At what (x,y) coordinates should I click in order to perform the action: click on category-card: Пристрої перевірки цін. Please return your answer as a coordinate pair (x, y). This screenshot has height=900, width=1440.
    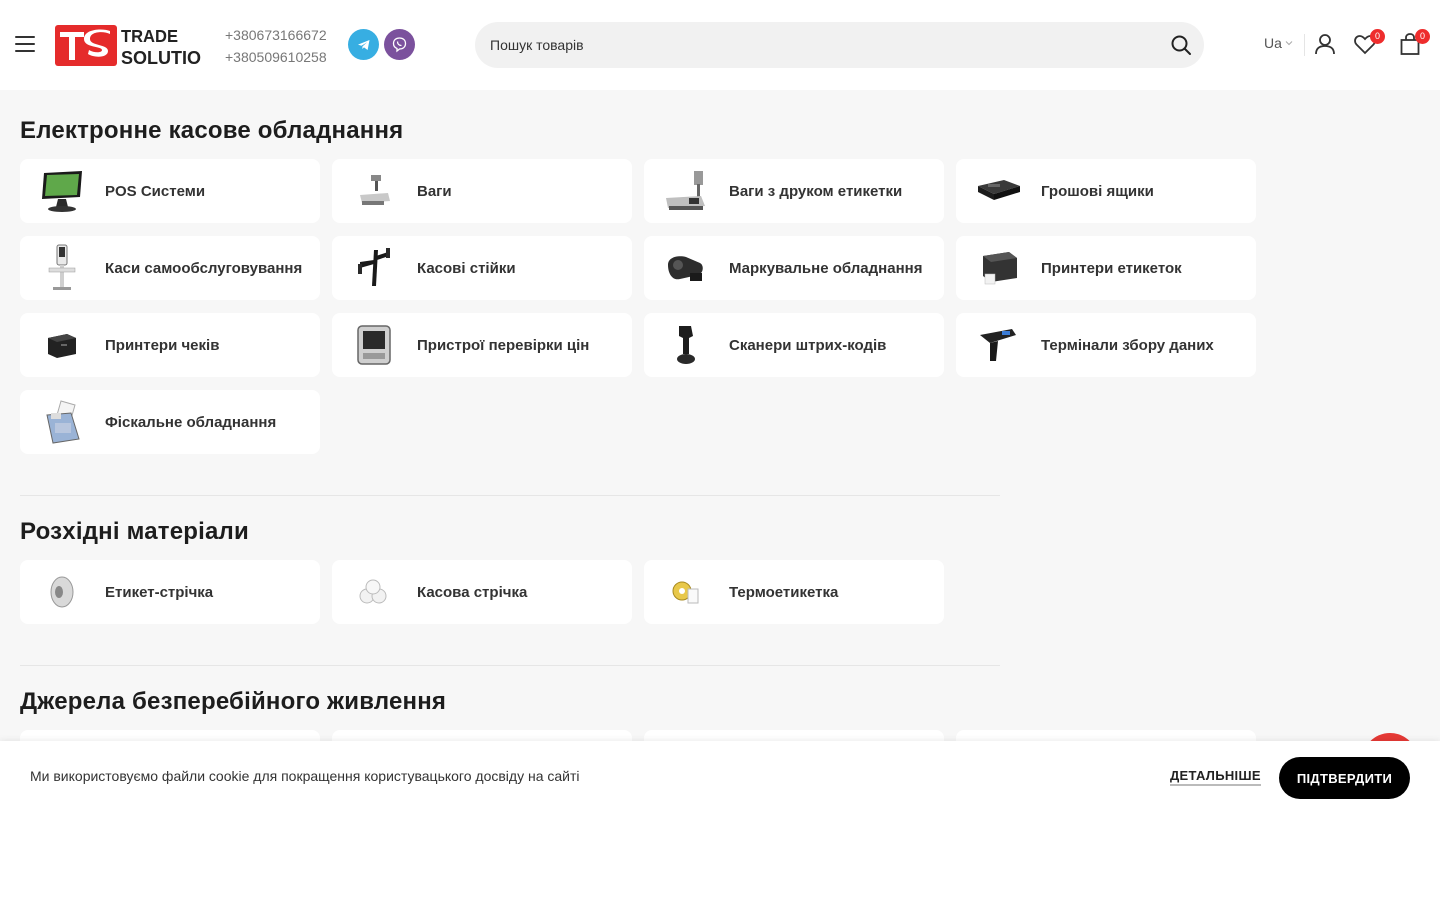
    Looking at the image, I should click on (482, 345).